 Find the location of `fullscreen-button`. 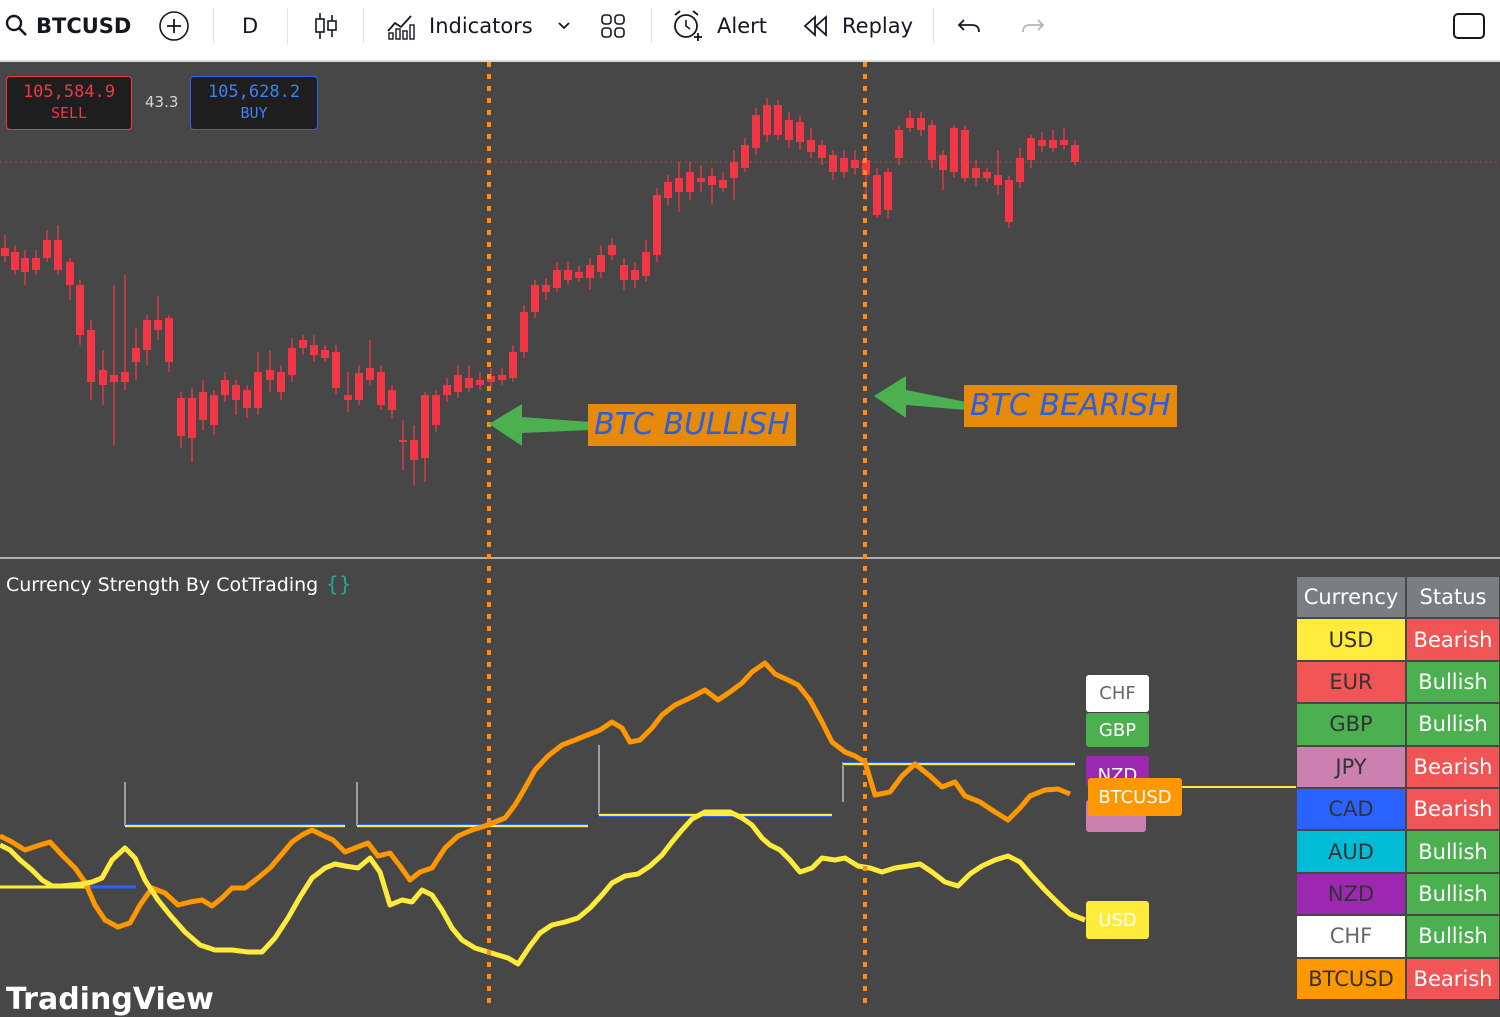

fullscreen-button is located at coordinates (1469, 26).